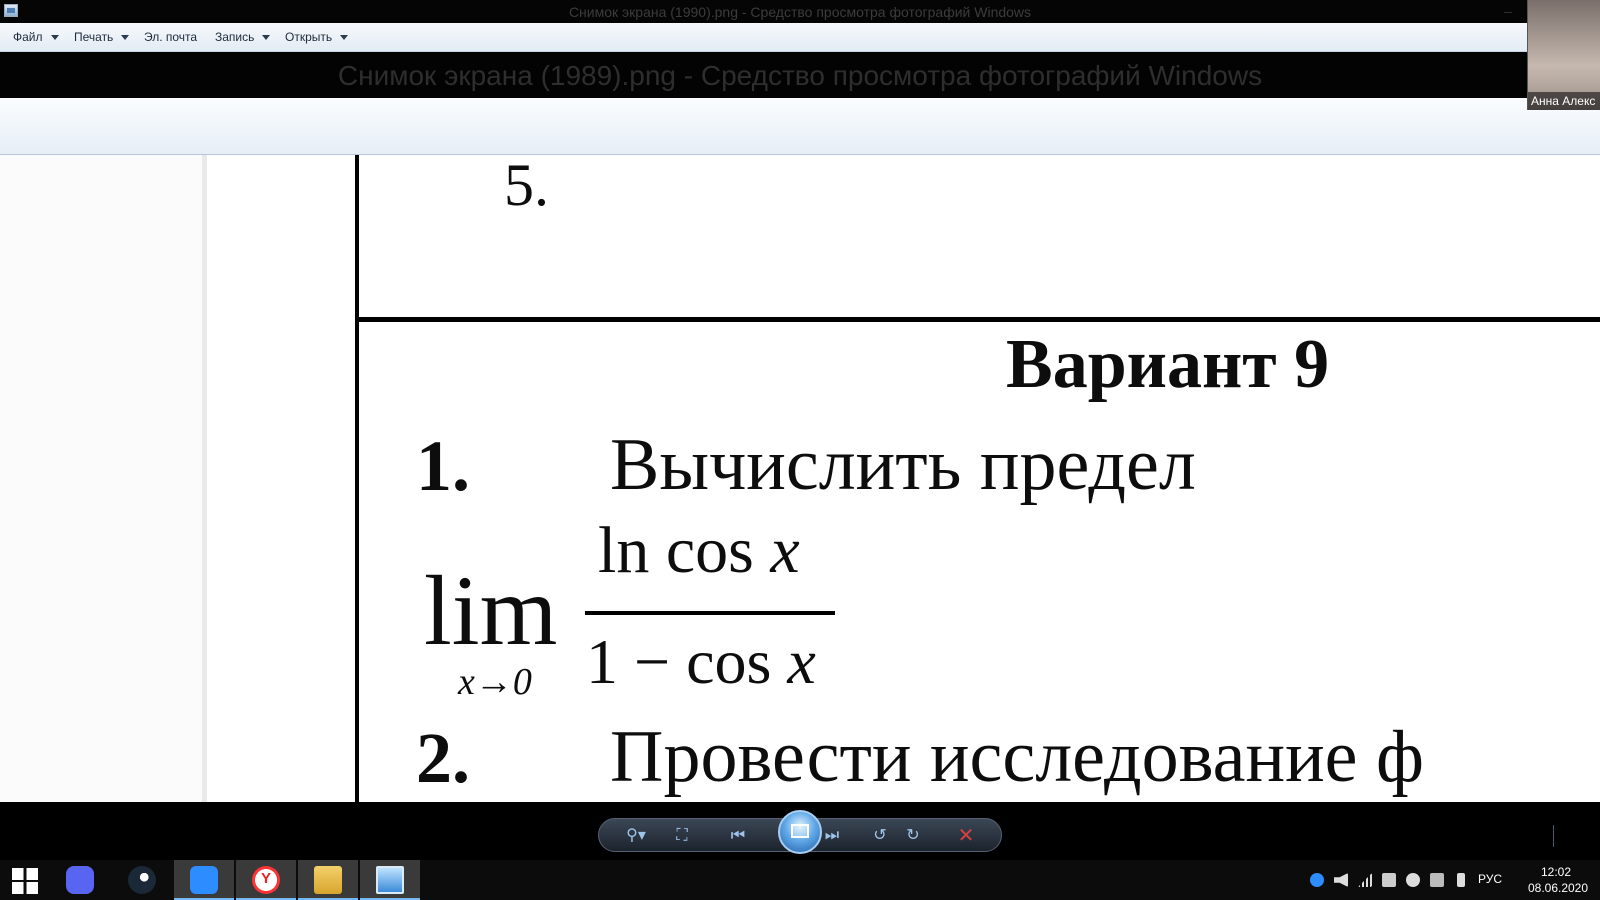 Image resolution: width=1600 pixels, height=900 pixels. I want to click on menu-print-label: Печать, so click(94, 37).